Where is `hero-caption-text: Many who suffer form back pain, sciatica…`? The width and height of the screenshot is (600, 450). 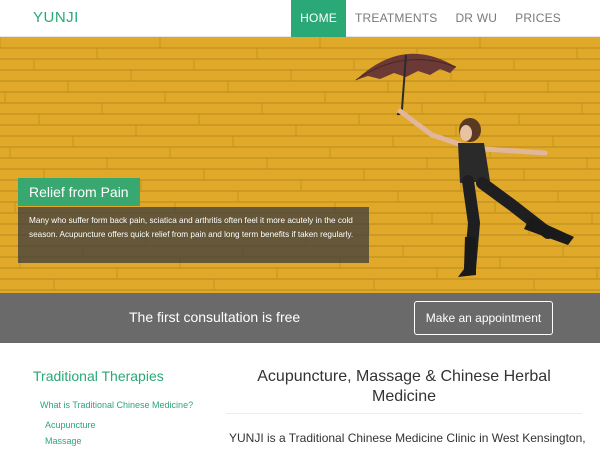
hero-caption-text: Many who suffer form back pain, sciatica… is located at coordinates (193, 235).